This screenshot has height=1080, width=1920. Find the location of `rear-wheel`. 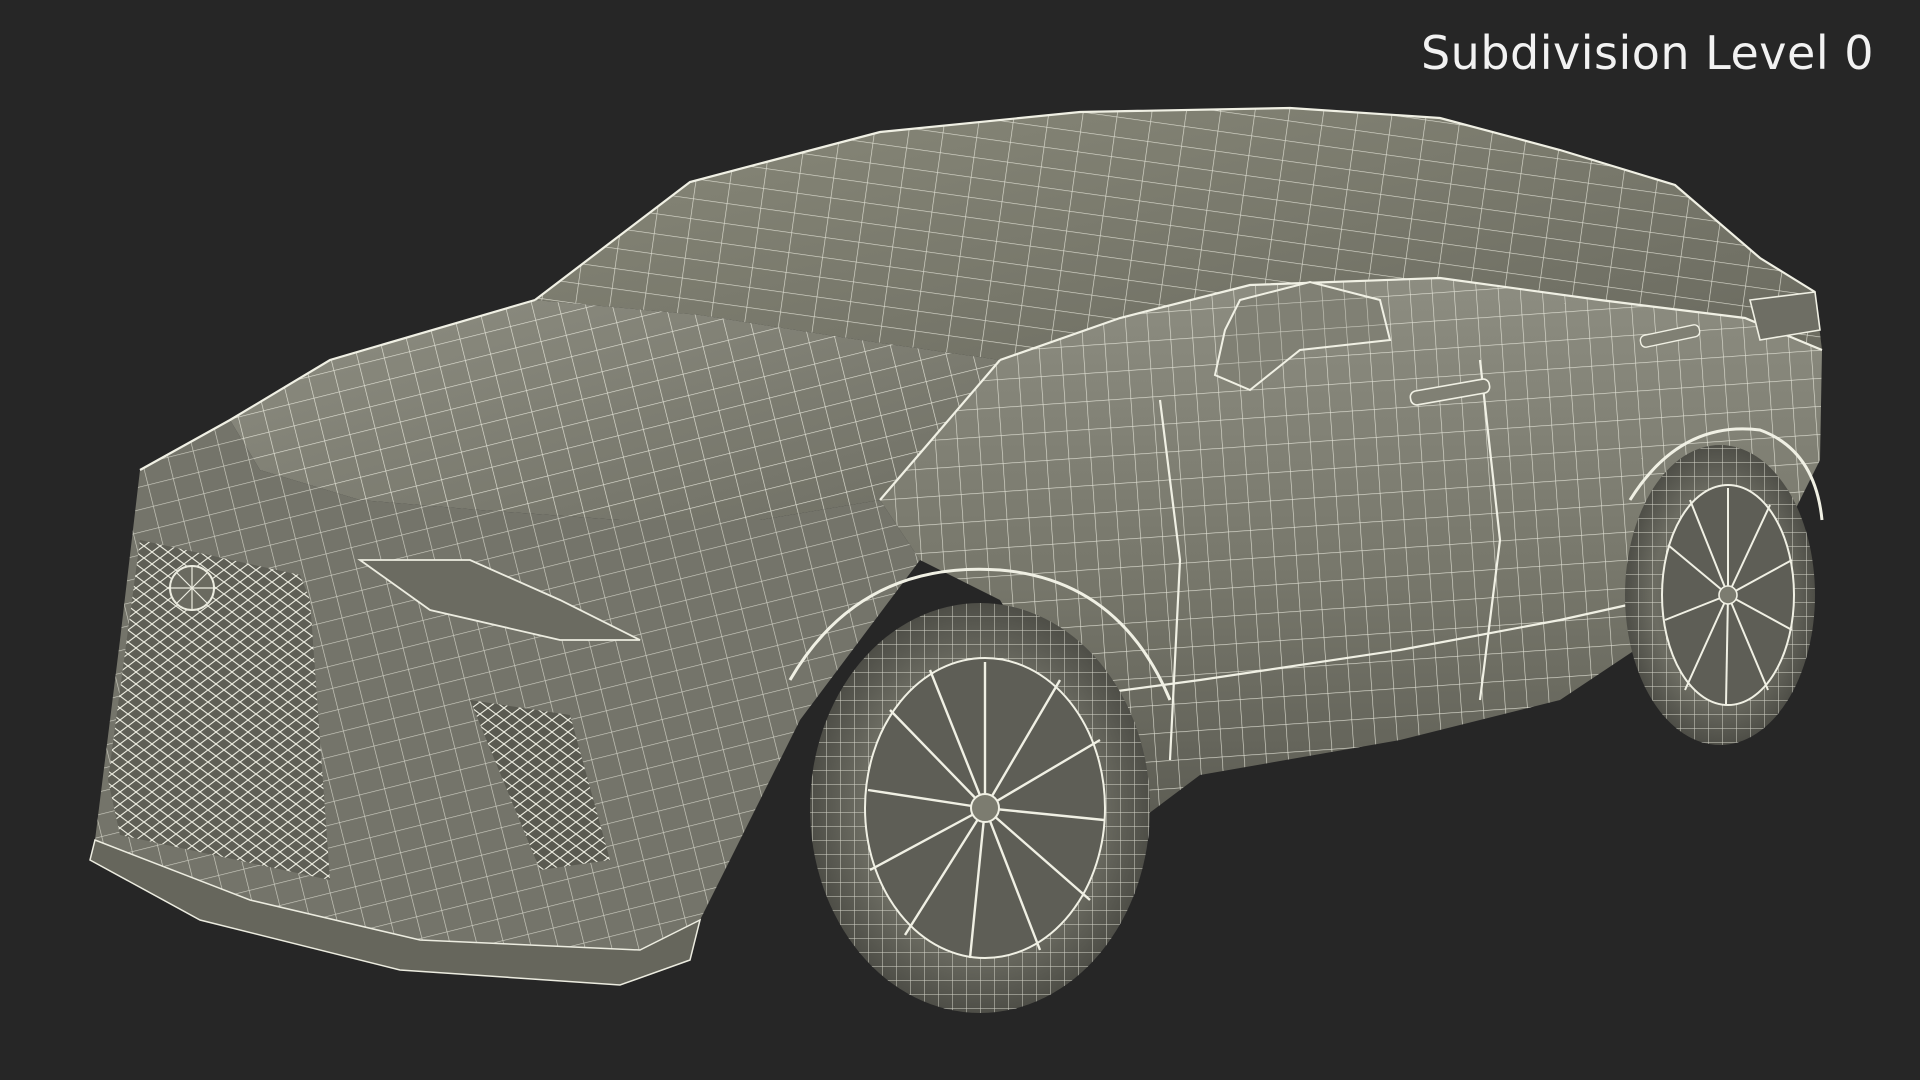

rear-wheel is located at coordinates (1720, 595).